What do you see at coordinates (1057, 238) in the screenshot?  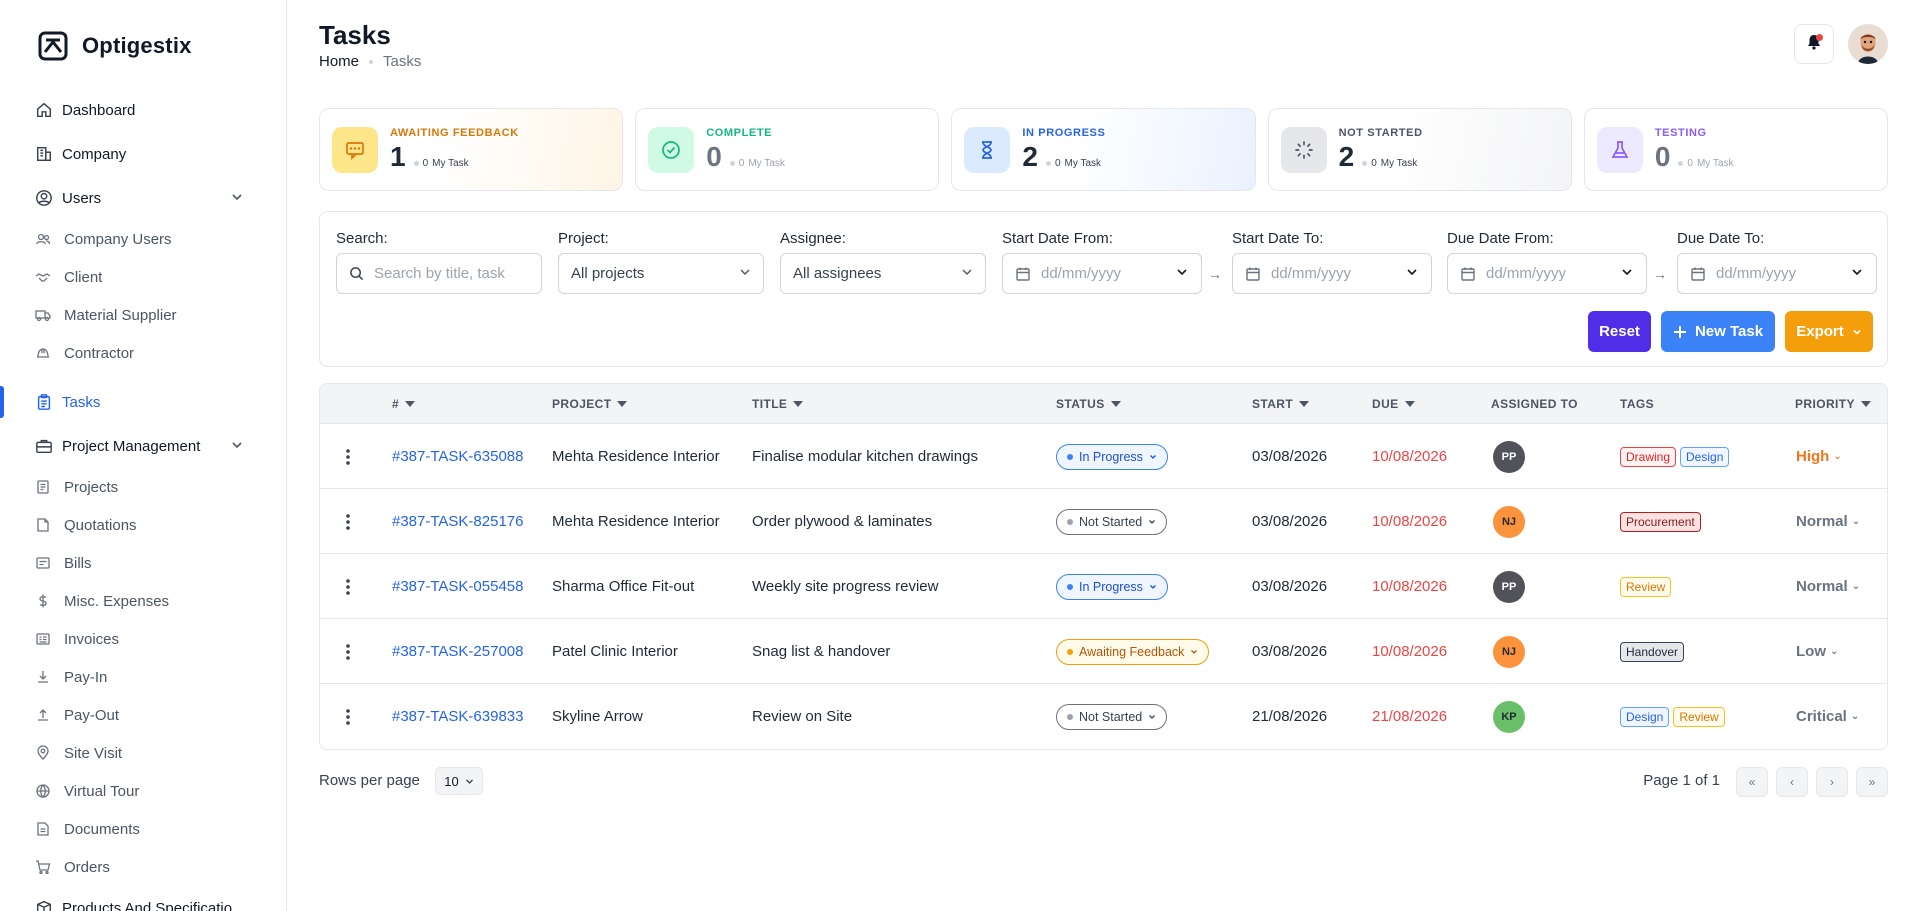 I see `start-from-label: Start Date From:` at bounding box center [1057, 238].